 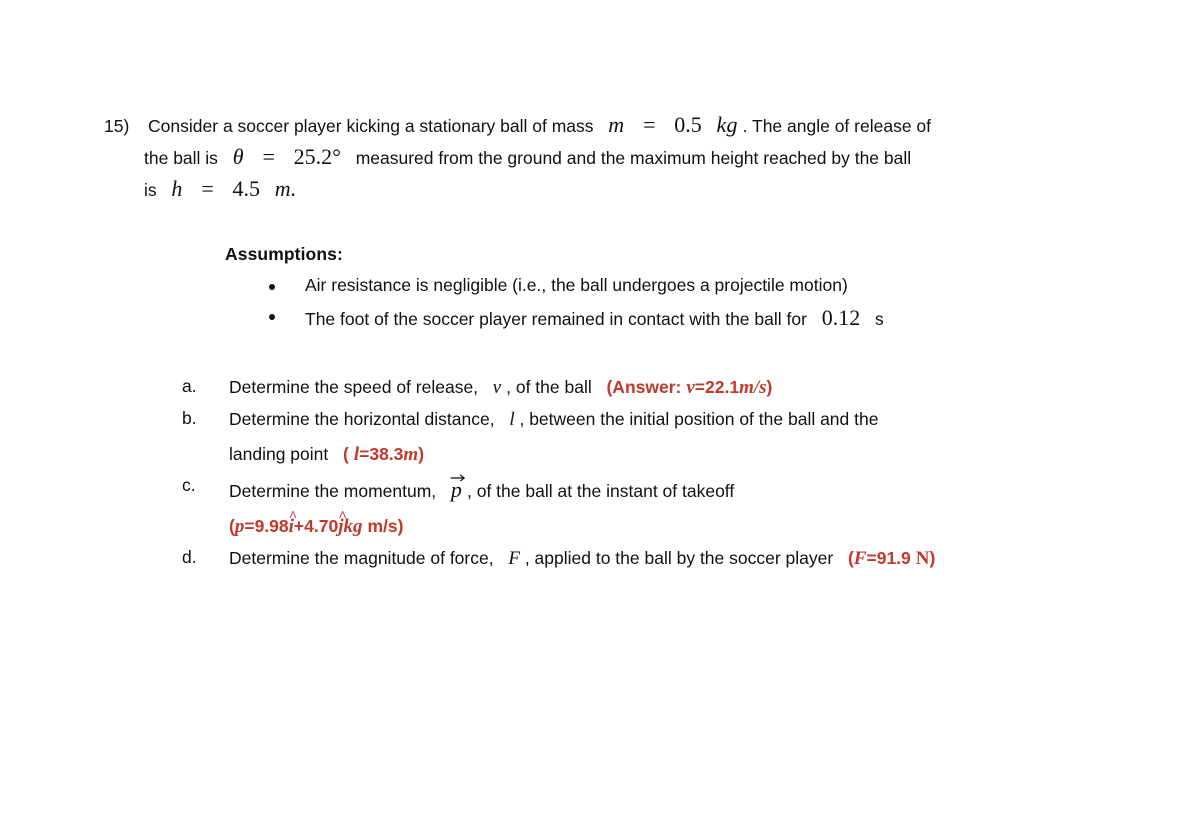 What do you see at coordinates (284, 254) in the screenshot?
I see `assumptions-heading: Assumptions:` at bounding box center [284, 254].